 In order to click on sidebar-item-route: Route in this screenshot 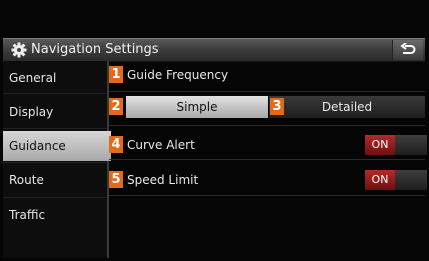, I will do `click(55, 180)`.